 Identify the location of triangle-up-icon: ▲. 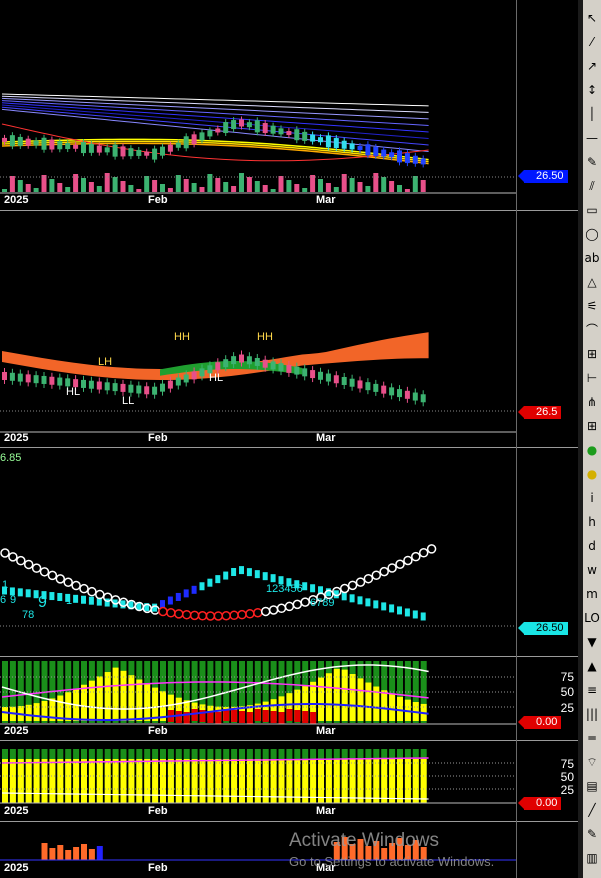
(592, 666).